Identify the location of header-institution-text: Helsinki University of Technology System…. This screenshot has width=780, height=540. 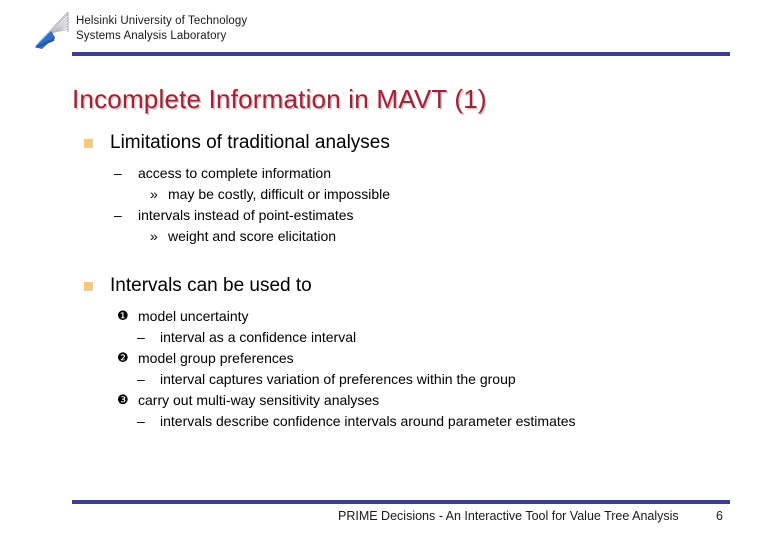
(161, 29).